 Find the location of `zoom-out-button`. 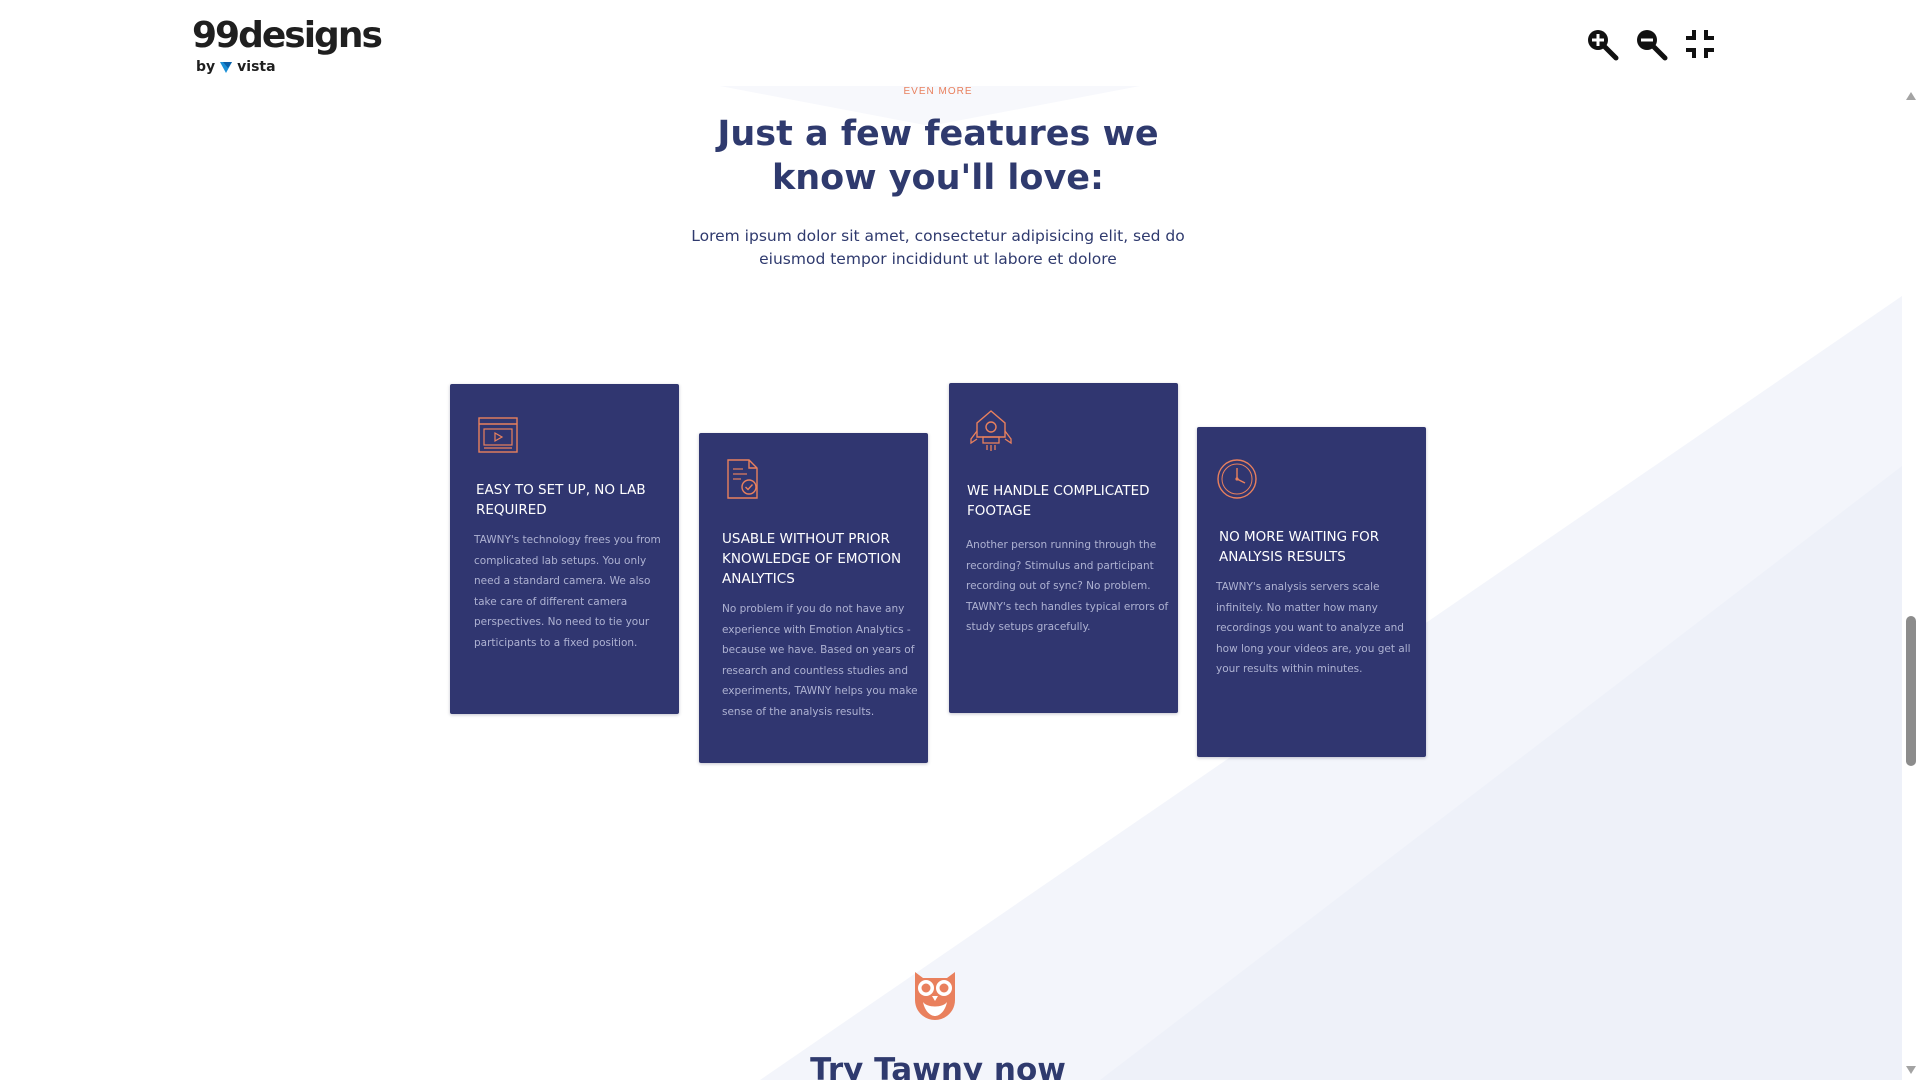

zoom-out-button is located at coordinates (1651, 44).